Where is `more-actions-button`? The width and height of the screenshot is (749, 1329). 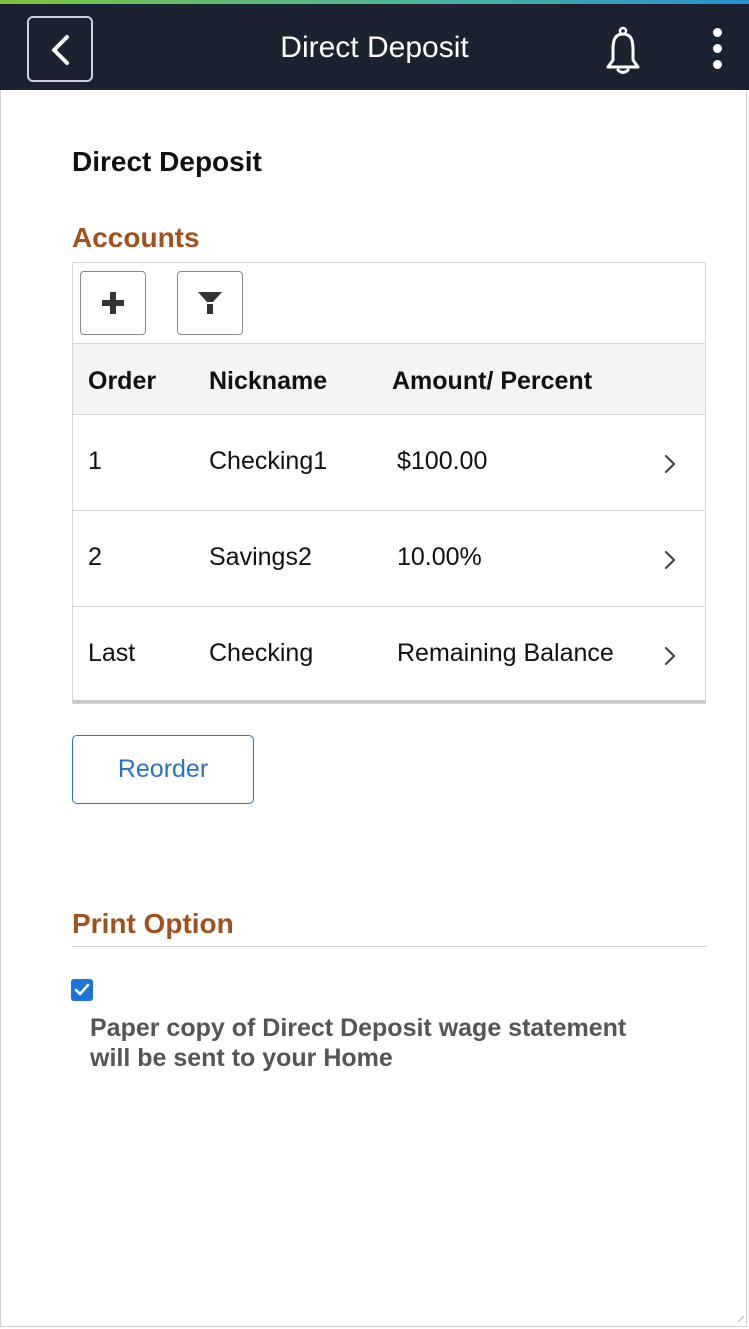 more-actions-button is located at coordinates (718, 49).